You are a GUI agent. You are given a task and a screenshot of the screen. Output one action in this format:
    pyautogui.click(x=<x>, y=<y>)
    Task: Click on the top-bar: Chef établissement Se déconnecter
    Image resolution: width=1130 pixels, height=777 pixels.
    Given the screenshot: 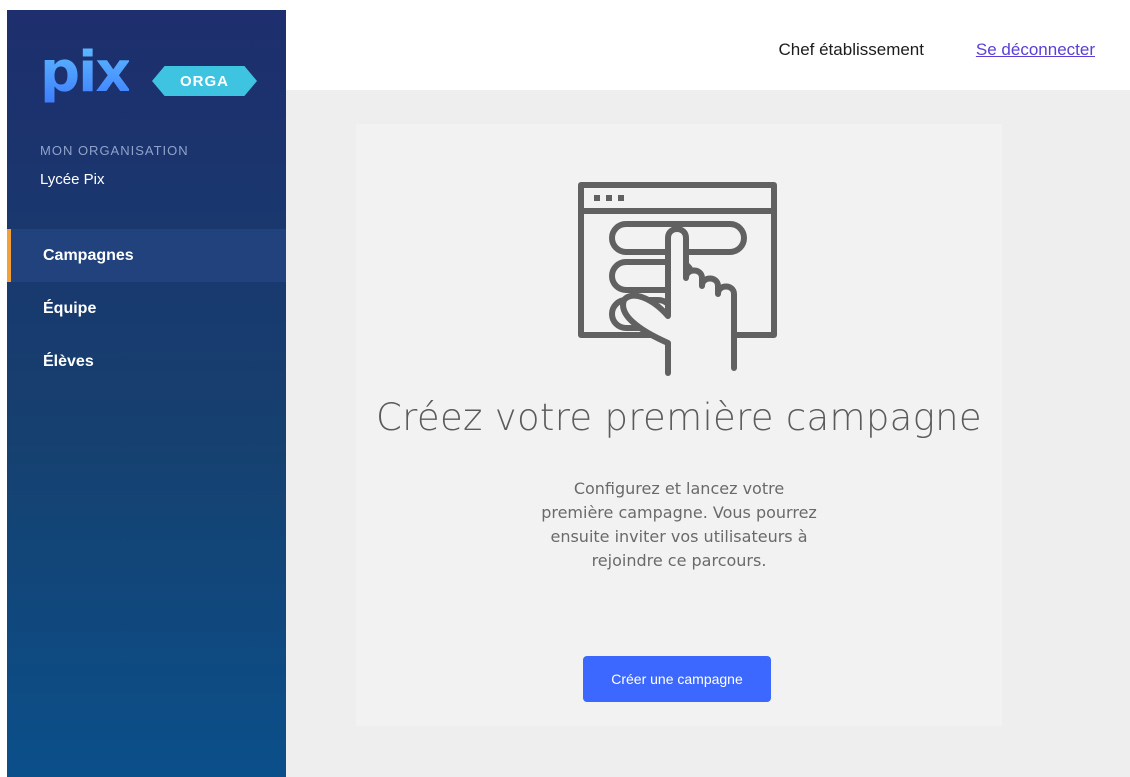 What is the action you would take?
    pyautogui.click(x=708, y=50)
    